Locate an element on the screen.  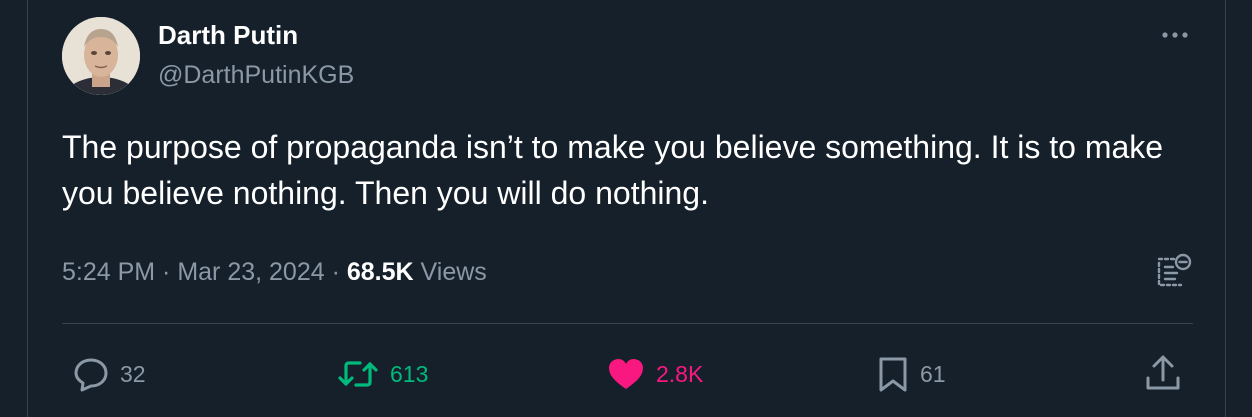
retweet-button: 613 is located at coordinates (382, 374).